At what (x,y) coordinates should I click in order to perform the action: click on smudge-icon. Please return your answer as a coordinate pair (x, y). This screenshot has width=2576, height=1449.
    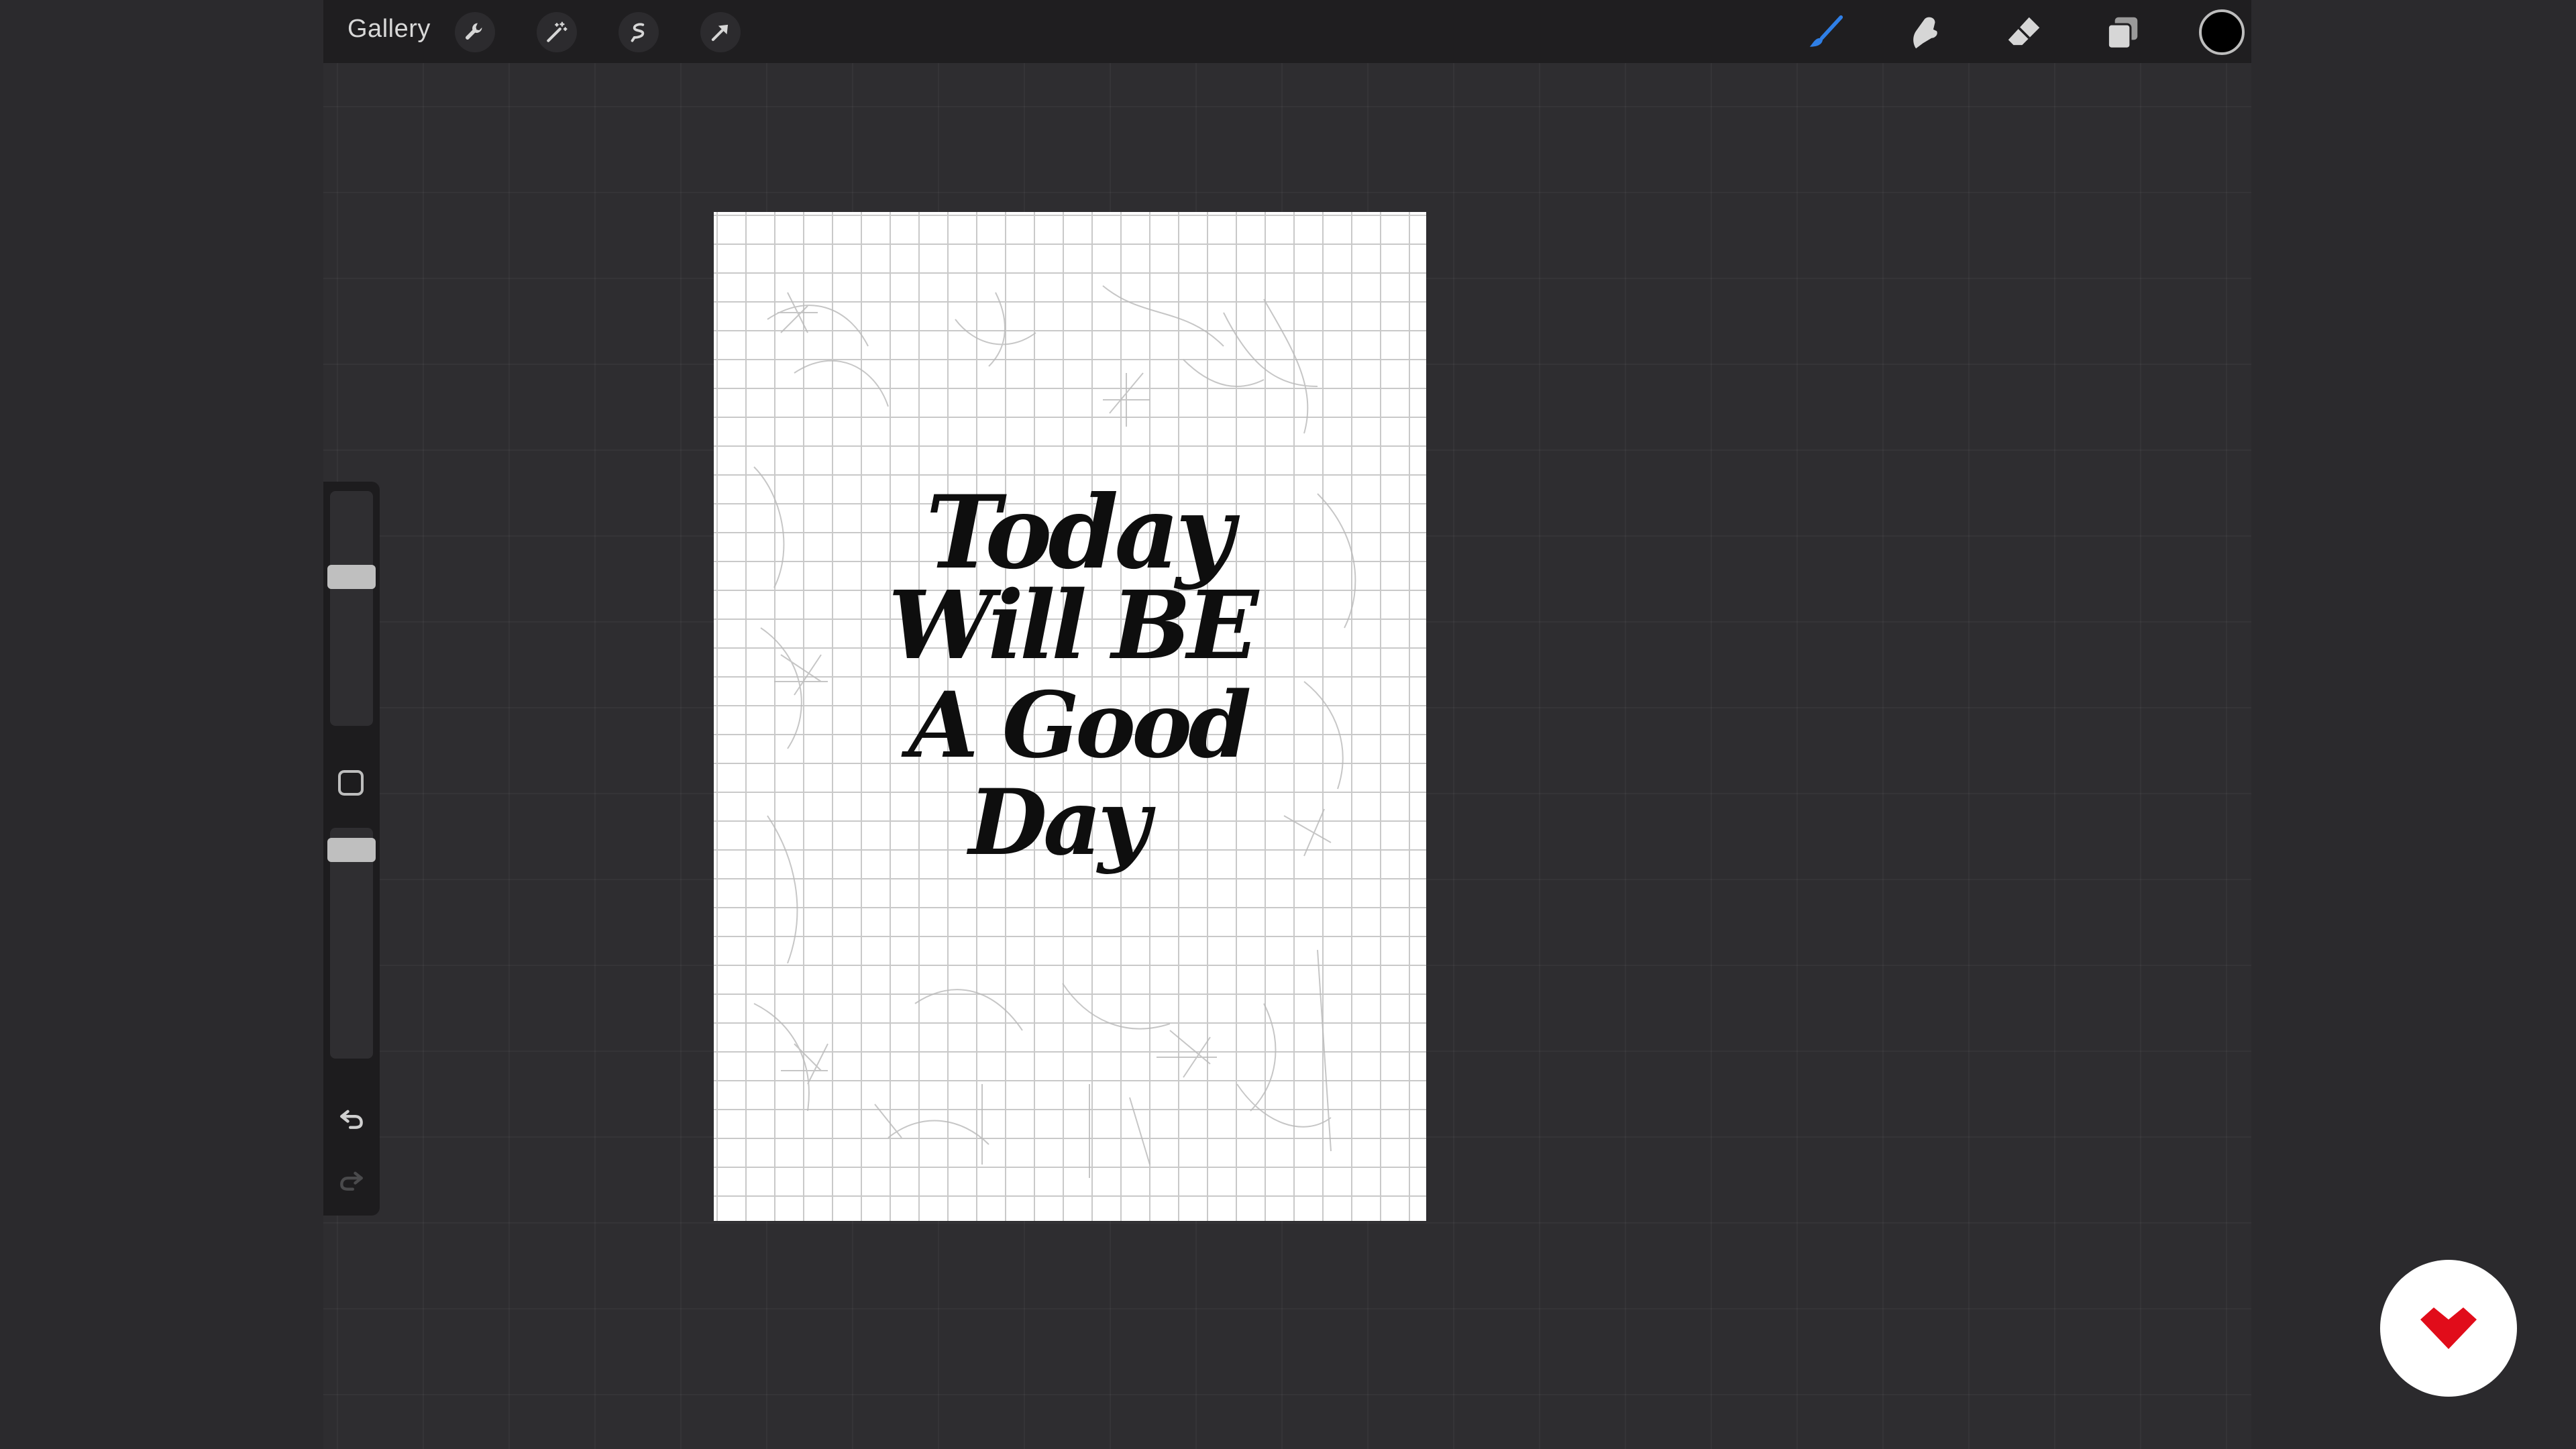
    Looking at the image, I should click on (1924, 32).